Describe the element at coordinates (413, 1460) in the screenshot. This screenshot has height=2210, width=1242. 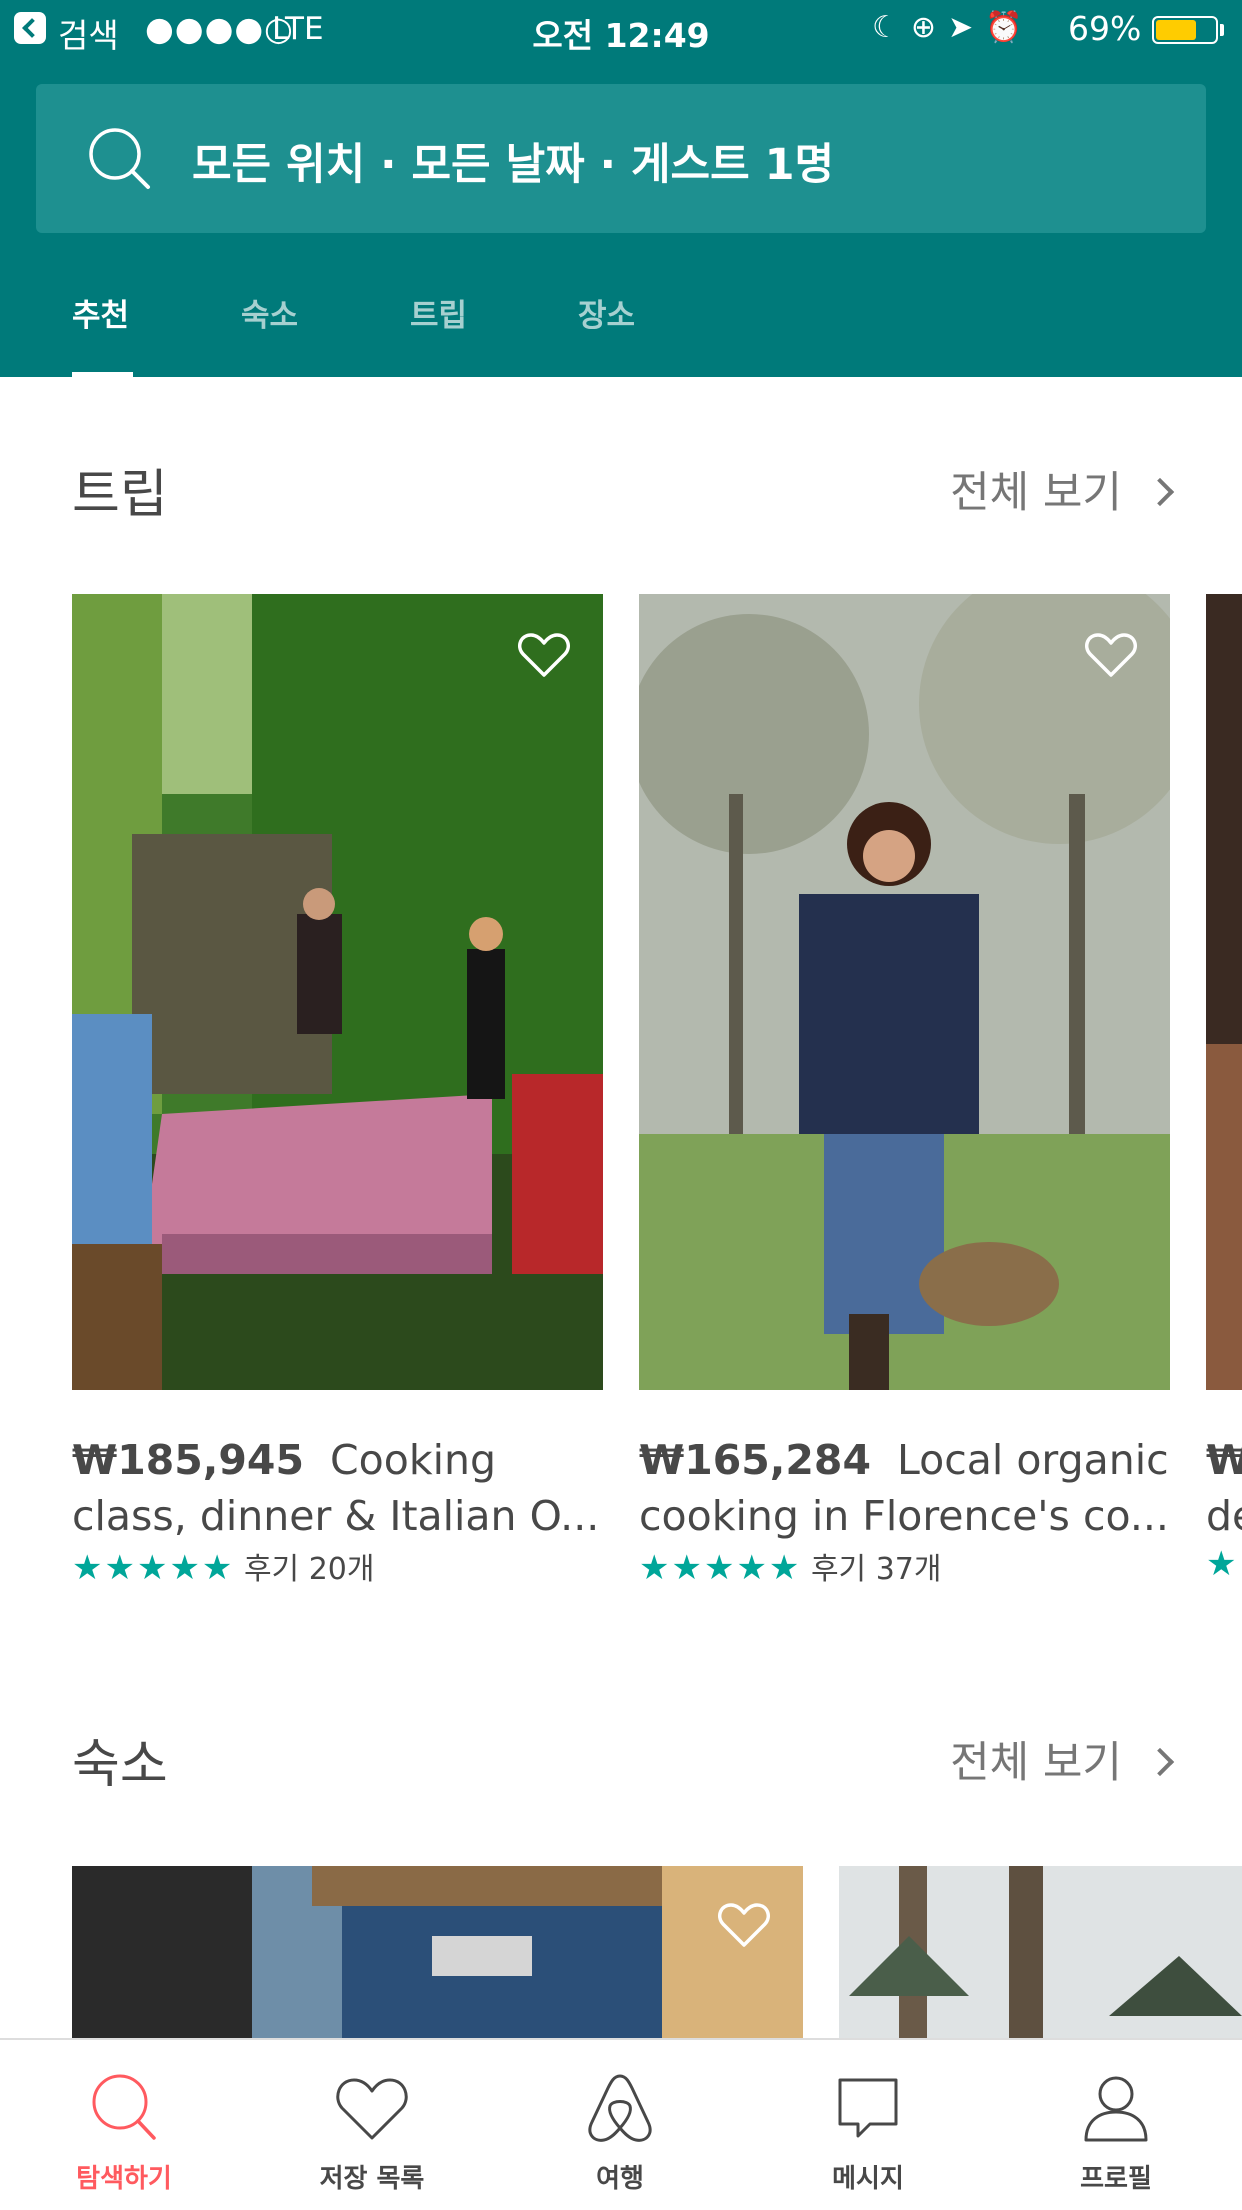
I see `trip-title-start: Cooking` at that location.